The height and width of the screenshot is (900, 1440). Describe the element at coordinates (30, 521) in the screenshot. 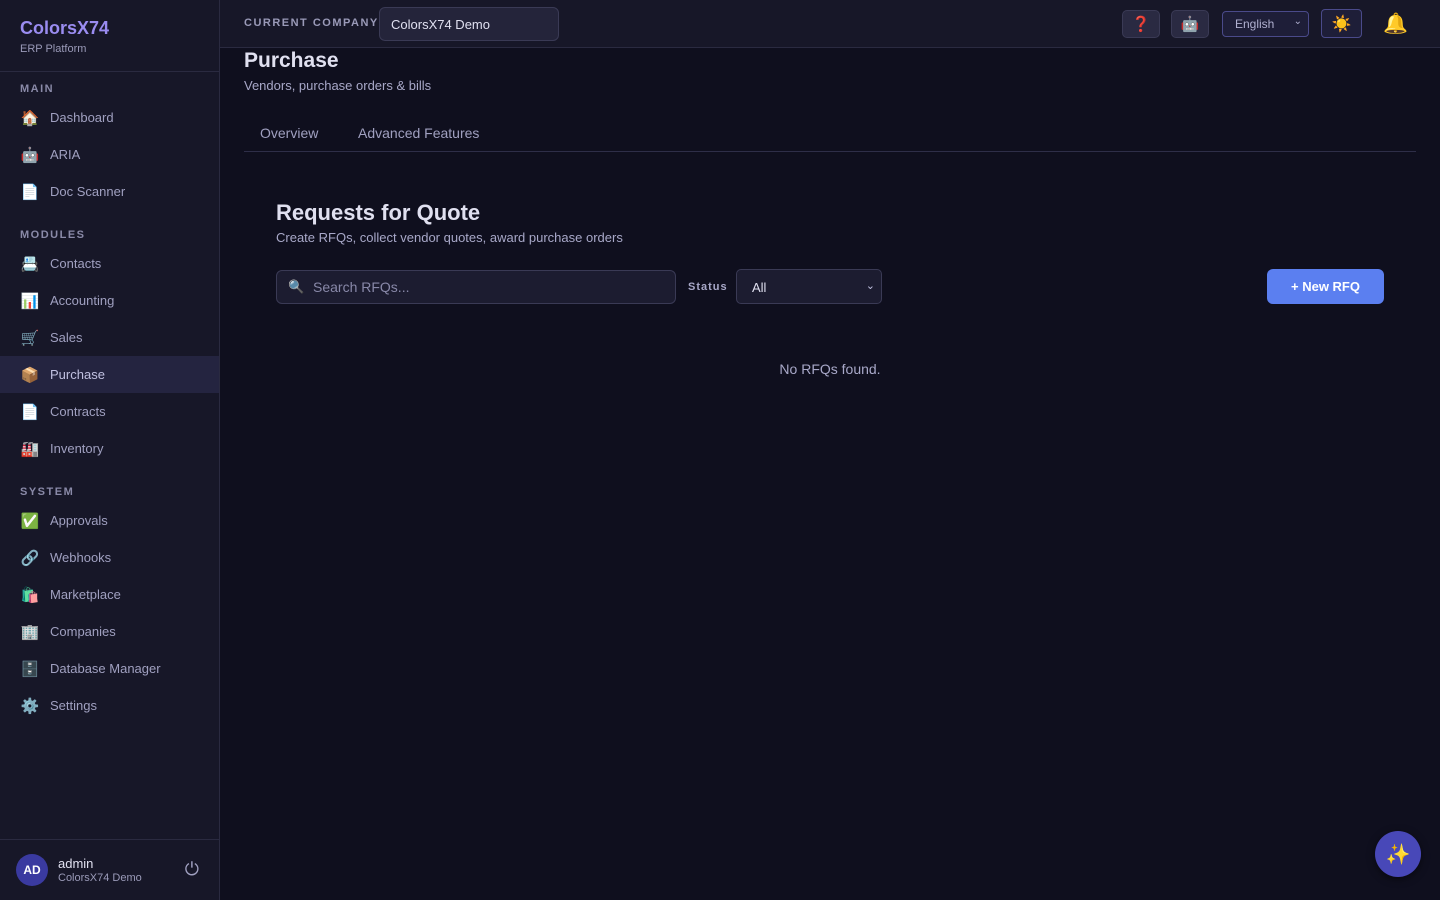

I see `check-icon: ✅` at that location.